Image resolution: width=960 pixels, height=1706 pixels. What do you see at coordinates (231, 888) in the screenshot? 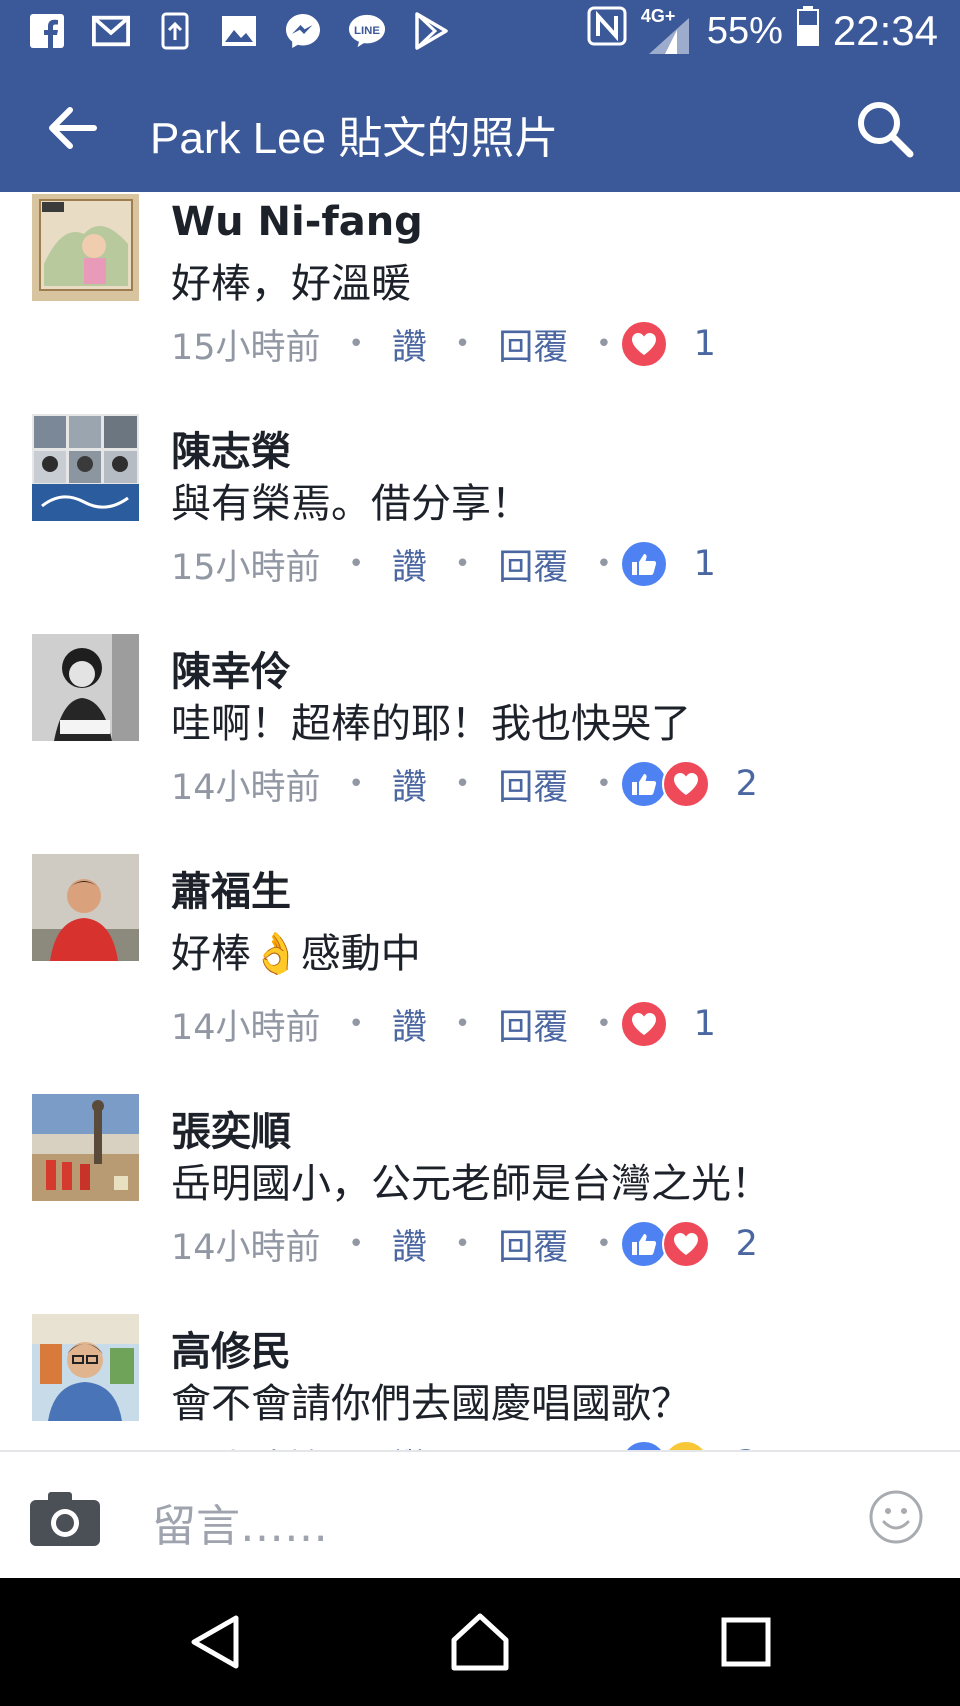
I see `commenter-name: 蕭福生` at bounding box center [231, 888].